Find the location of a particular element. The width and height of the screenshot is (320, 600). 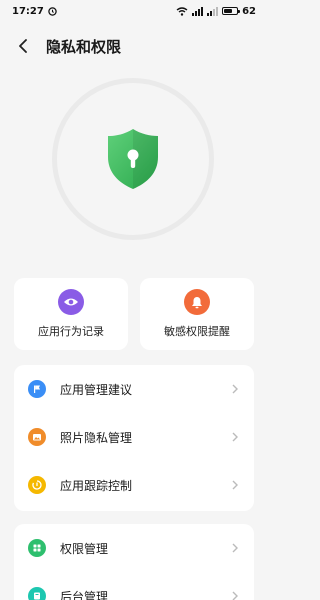

page-title: 隐私和权限 is located at coordinates (84, 46).